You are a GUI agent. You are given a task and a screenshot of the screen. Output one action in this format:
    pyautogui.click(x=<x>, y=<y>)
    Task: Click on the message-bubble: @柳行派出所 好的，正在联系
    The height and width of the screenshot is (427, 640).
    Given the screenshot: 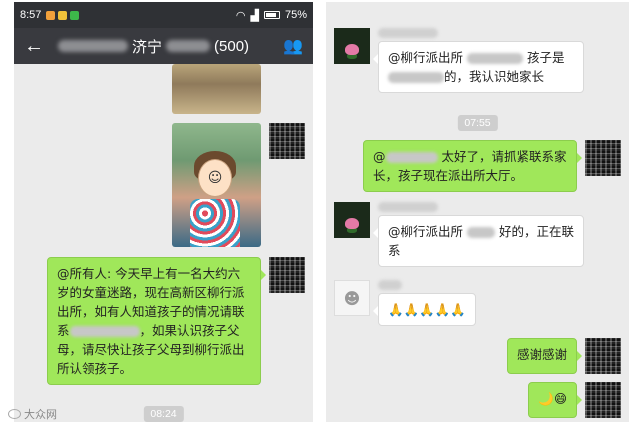 What is the action you would take?
    pyautogui.click(x=478, y=241)
    